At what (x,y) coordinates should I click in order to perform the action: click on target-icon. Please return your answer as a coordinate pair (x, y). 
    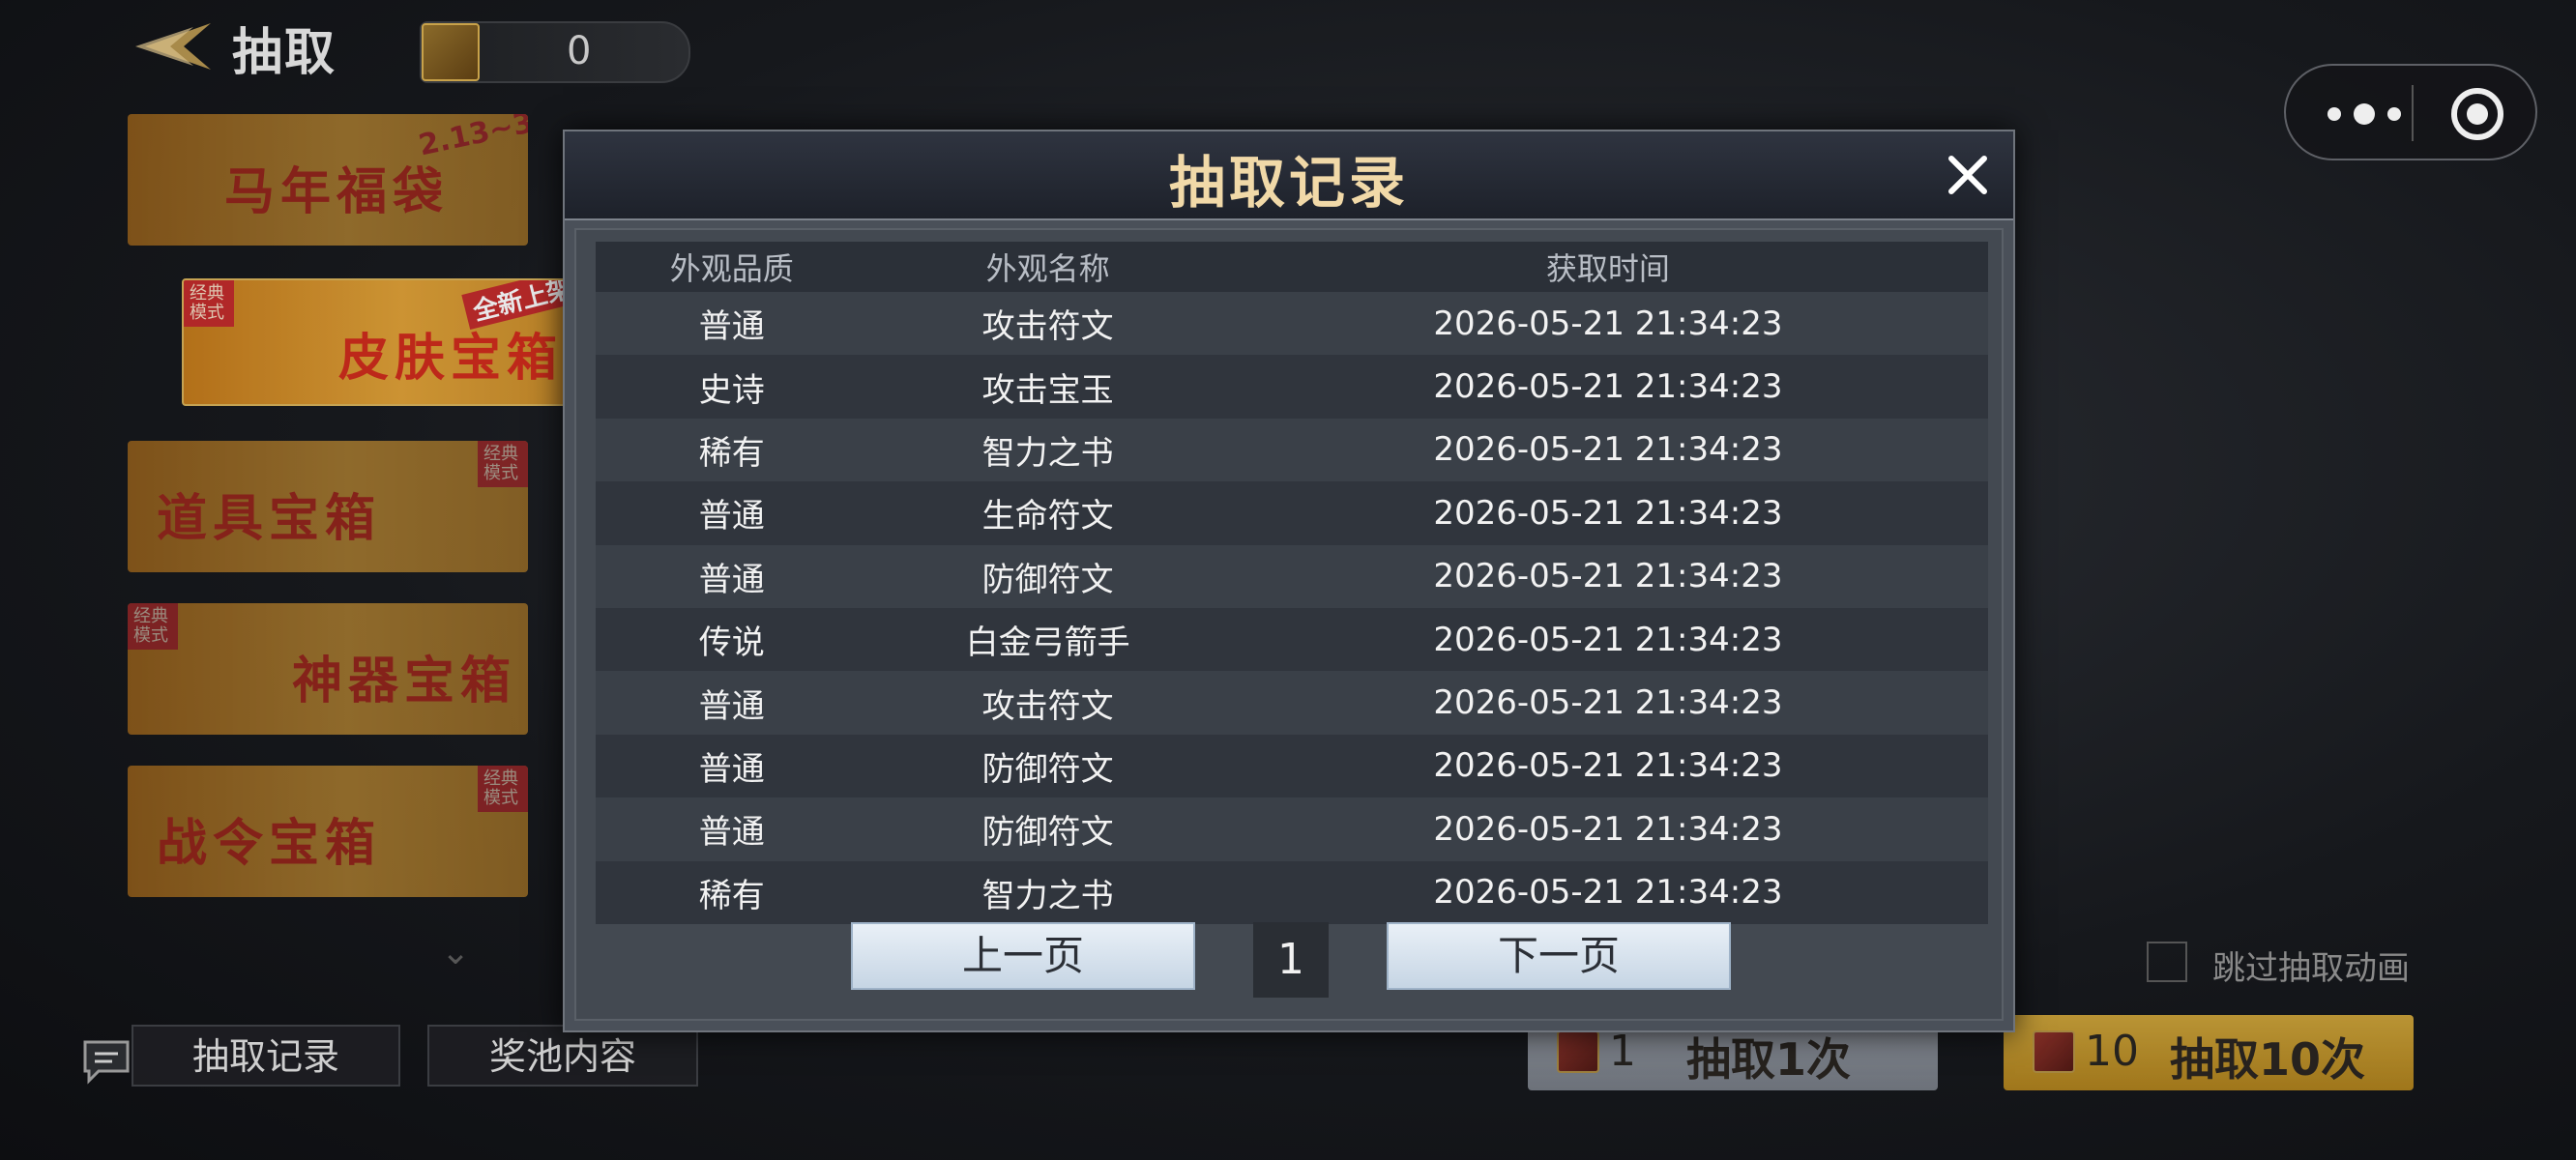
    Looking at the image, I should click on (2477, 114).